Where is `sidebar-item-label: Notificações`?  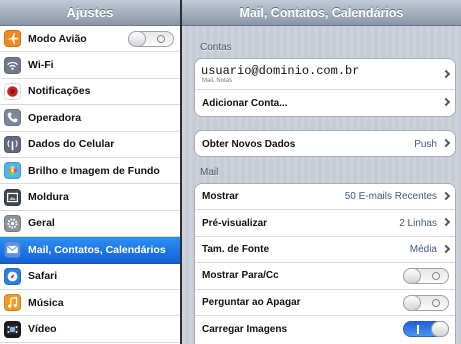 sidebar-item-label: Notificações is located at coordinates (59, 91).